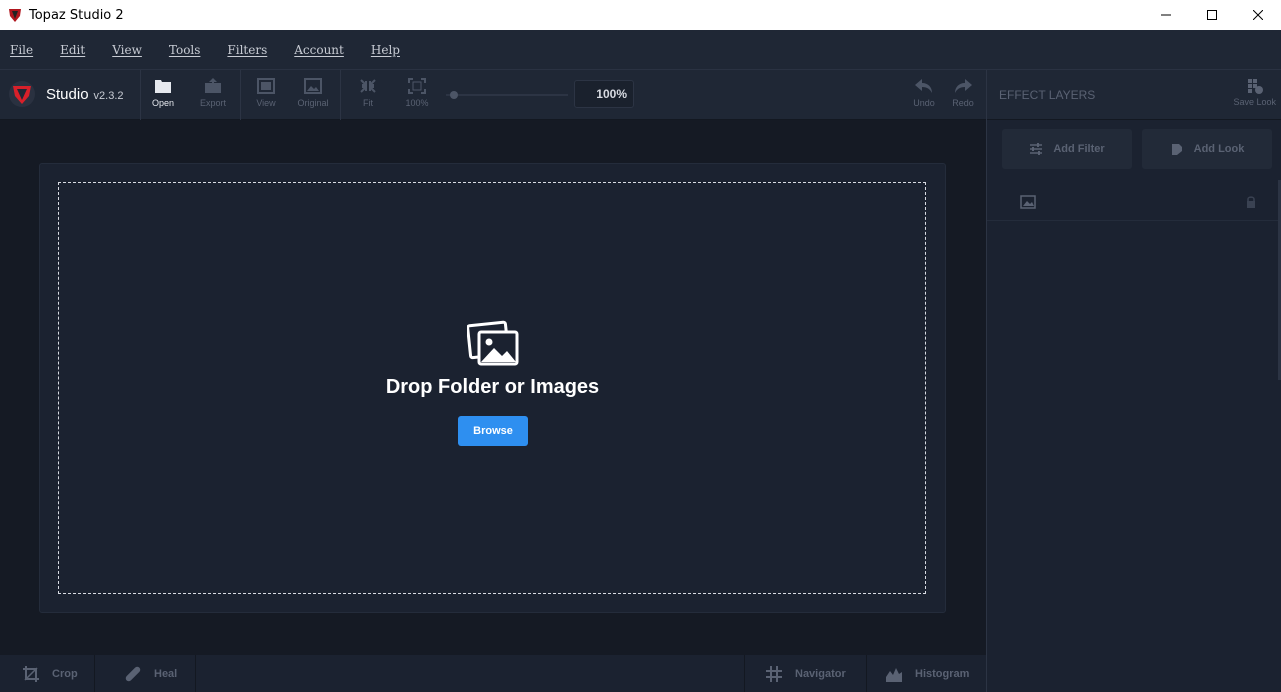  I want to click on navigator-button: Navigator, so click(805, 673).